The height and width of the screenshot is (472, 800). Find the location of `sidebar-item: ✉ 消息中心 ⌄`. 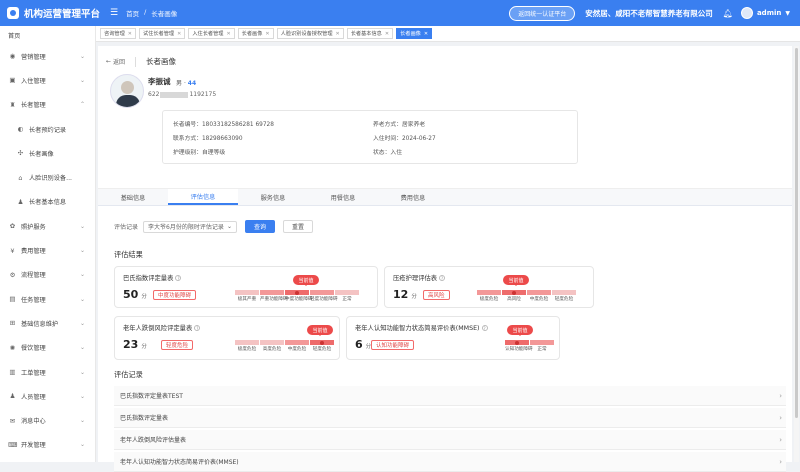

sidebar-item: ✉ 消息中心 ⌄ is located at coordinates (47, 420).